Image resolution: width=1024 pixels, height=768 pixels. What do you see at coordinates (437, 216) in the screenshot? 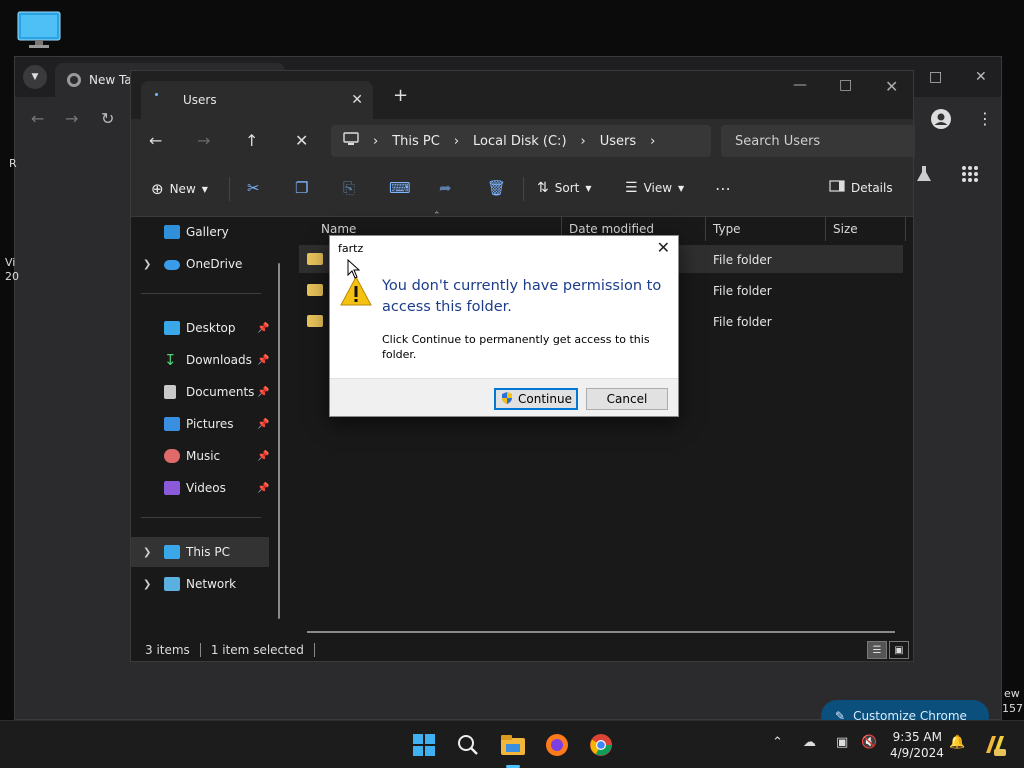
I see `sort-ascending-caret-icon: ⌃` at bounding box center [437, 216].